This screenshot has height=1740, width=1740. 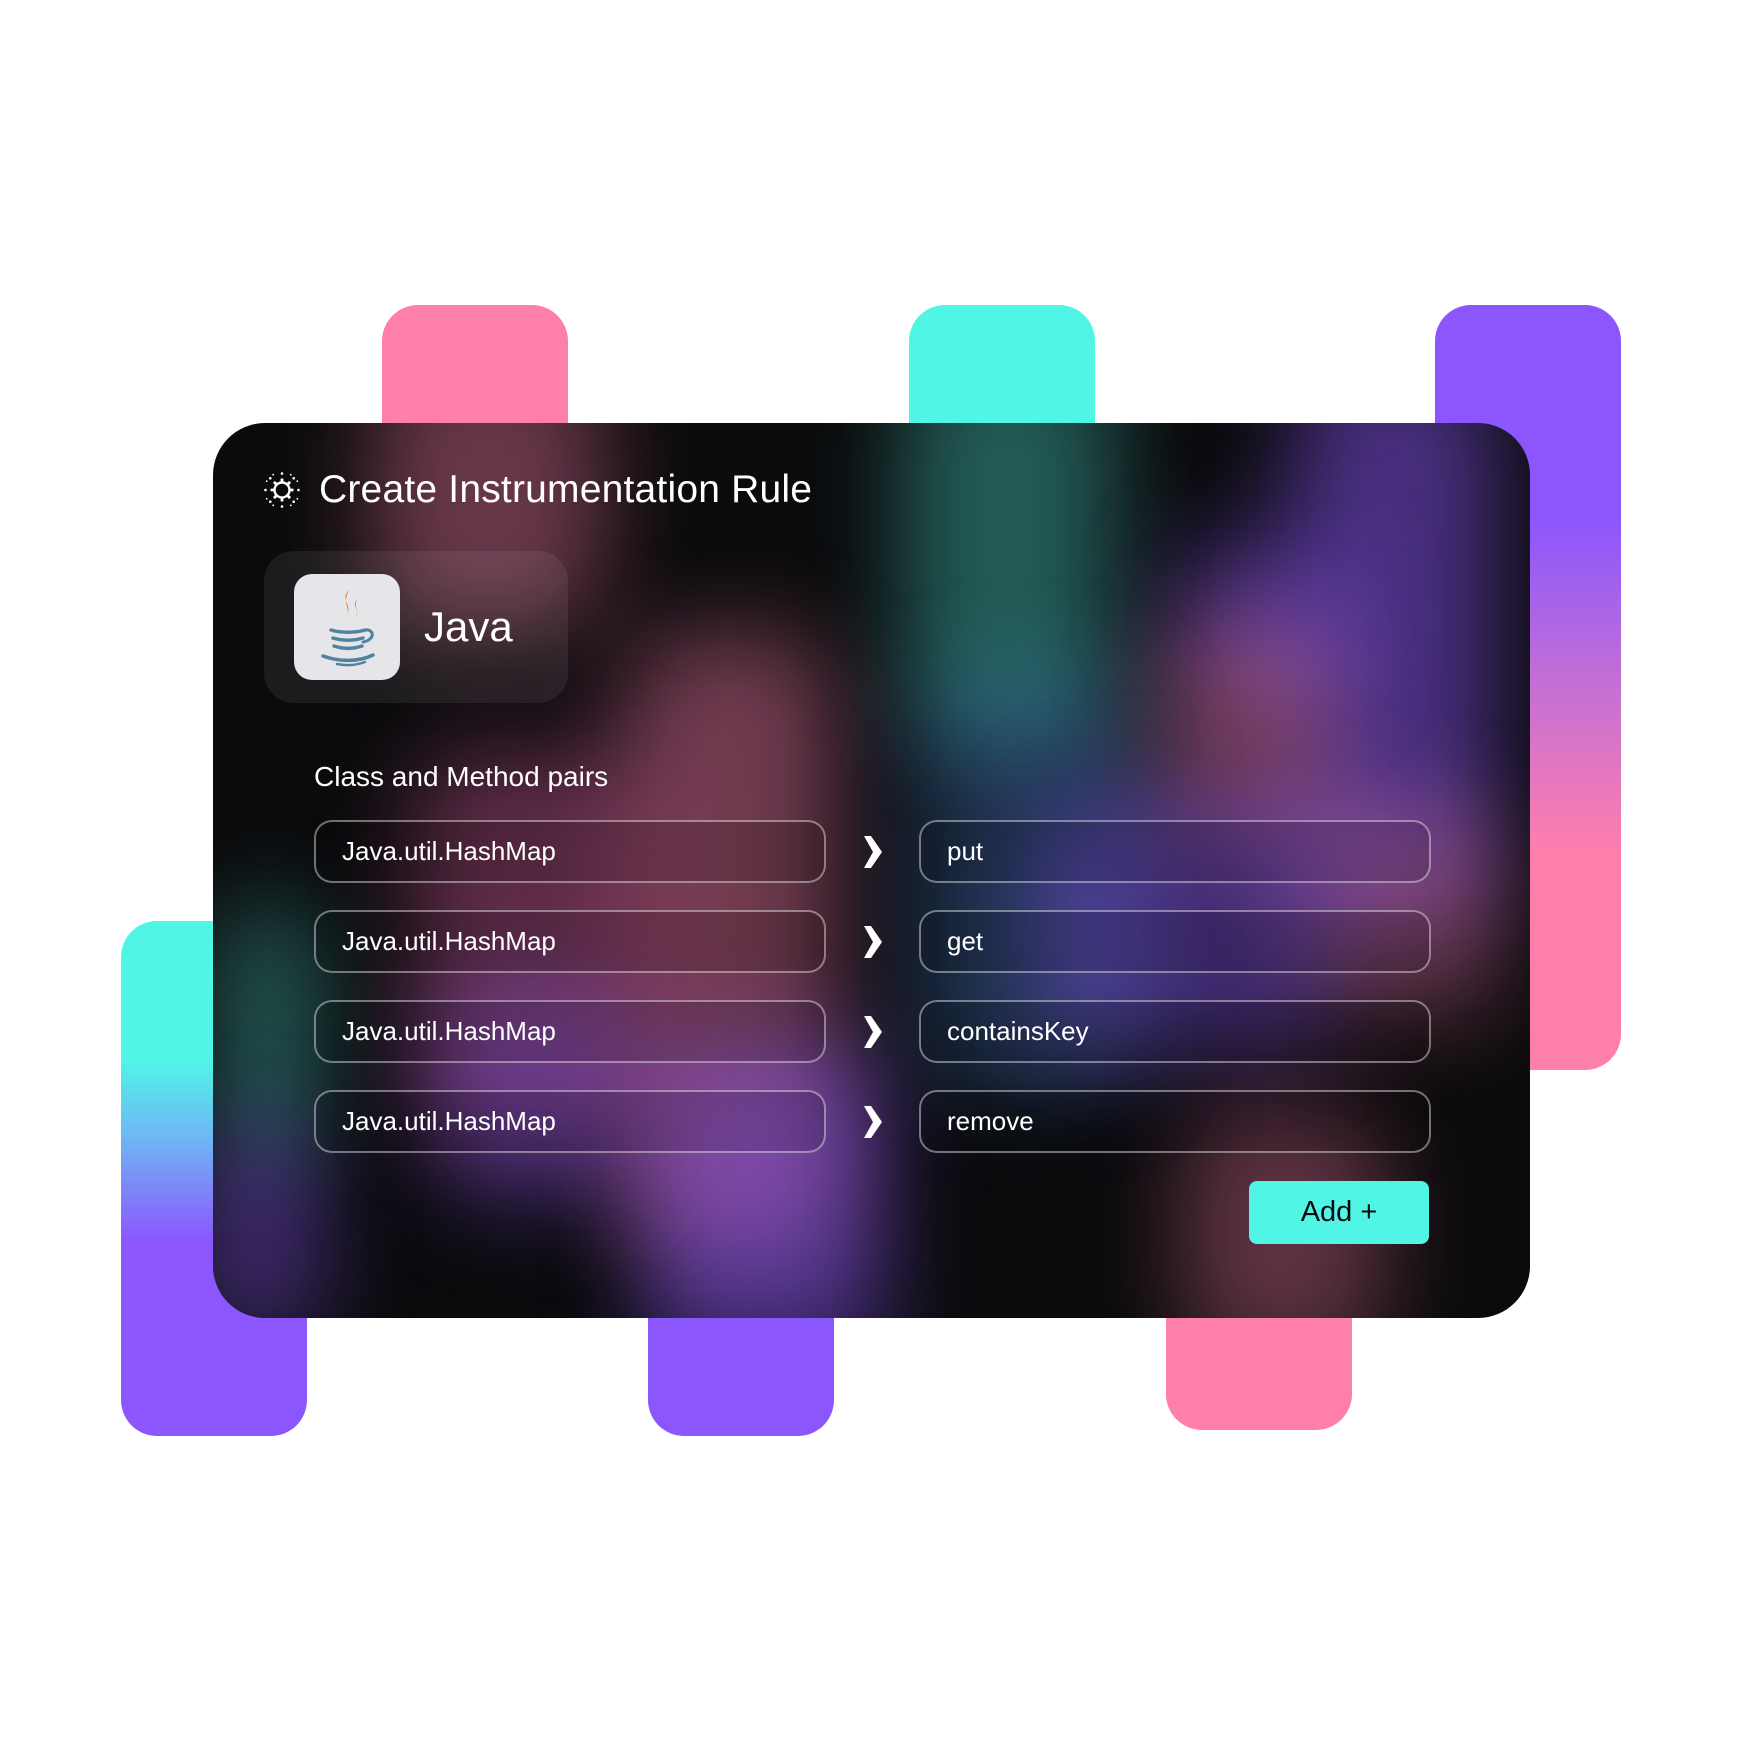 What do you see at coordinates (1175, 941) in the screenshot?
I see `method-name-field: get` at bounding box center [1175, 941].